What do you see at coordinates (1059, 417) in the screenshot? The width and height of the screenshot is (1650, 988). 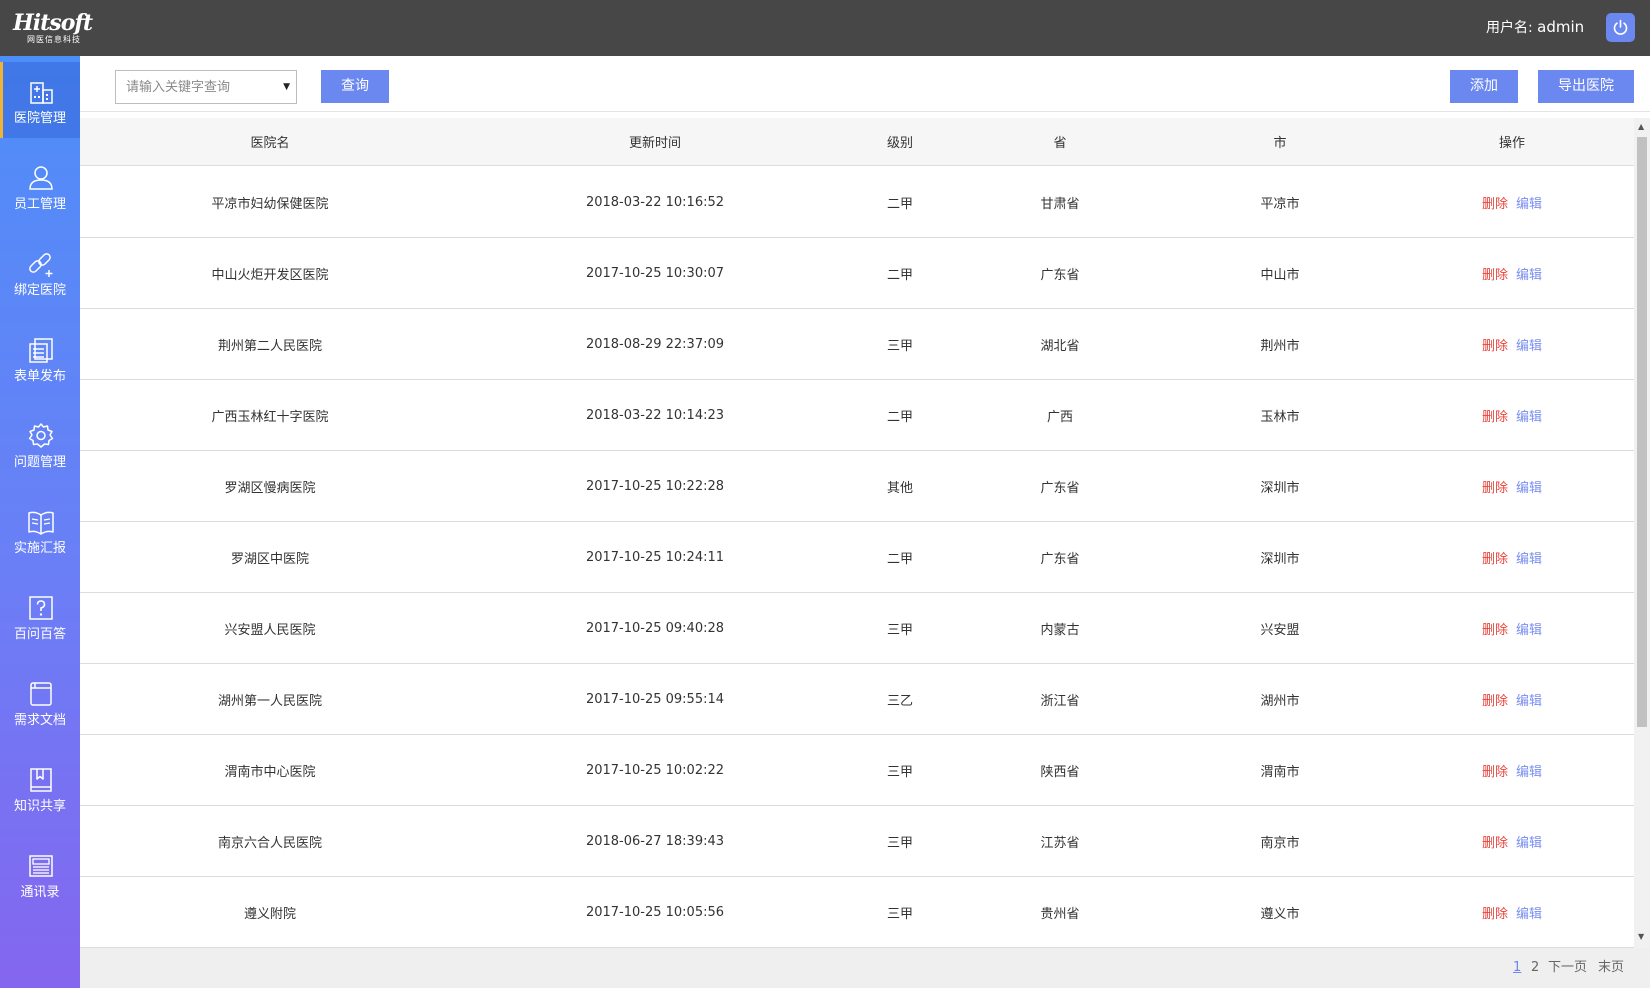 I see `province-cell: 广西` at bounding box center [1059, 417].